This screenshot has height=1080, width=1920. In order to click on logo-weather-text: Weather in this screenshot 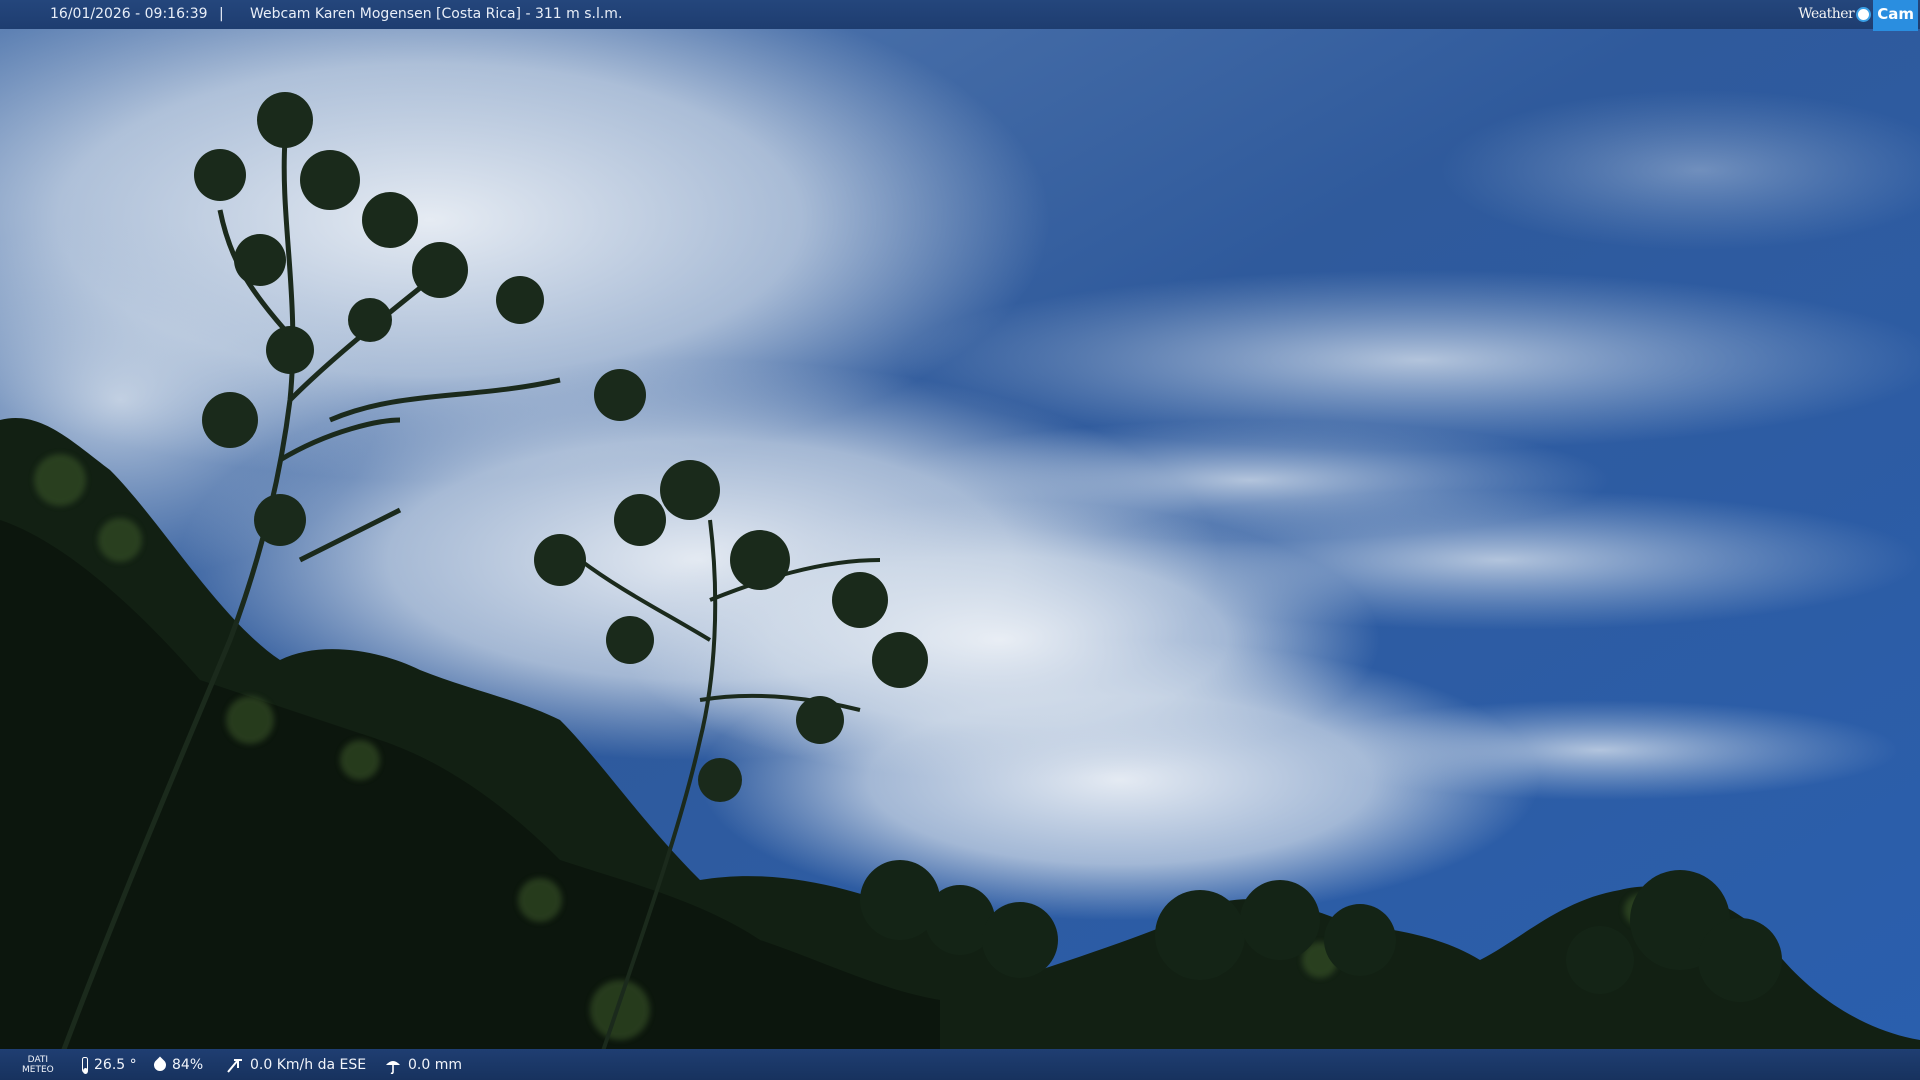, I will do `click(1826, 14)`.